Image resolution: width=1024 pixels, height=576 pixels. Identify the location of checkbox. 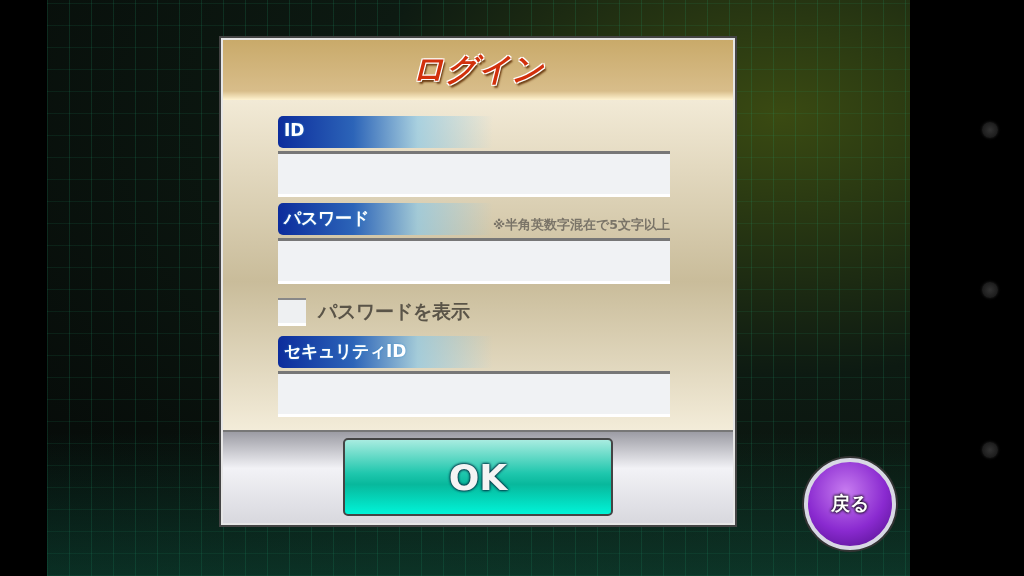
(292, 312).